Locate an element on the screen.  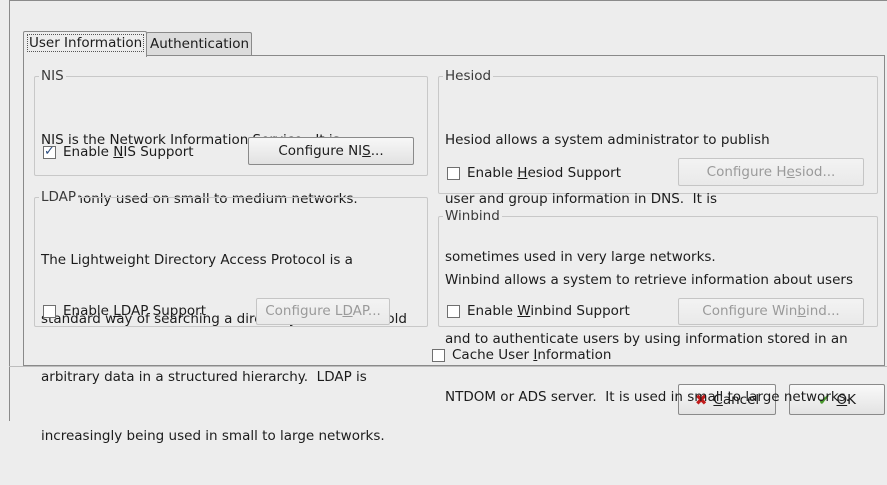
window-border-top is located at coordinates (448, 0).